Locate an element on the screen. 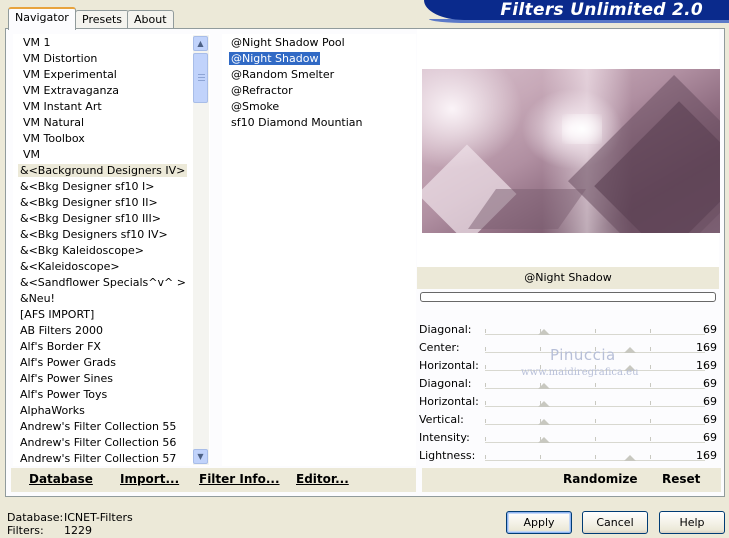 The image size is (729, 538). banner-title: Filters Unlimited 2.0 is located at coordinates (601, 10).